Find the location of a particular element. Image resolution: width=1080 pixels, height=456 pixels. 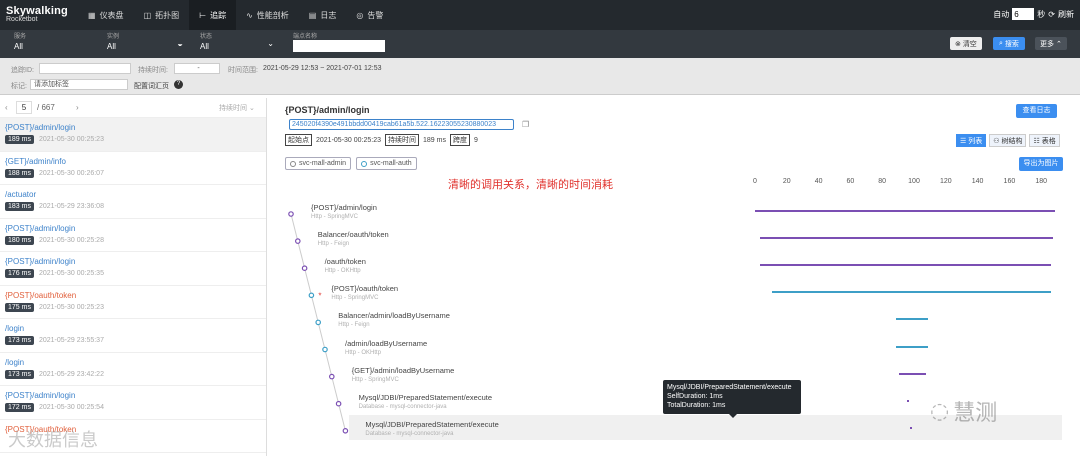

nav-profile: ∿ 性能剖析 is located at coordinates (267, 15).